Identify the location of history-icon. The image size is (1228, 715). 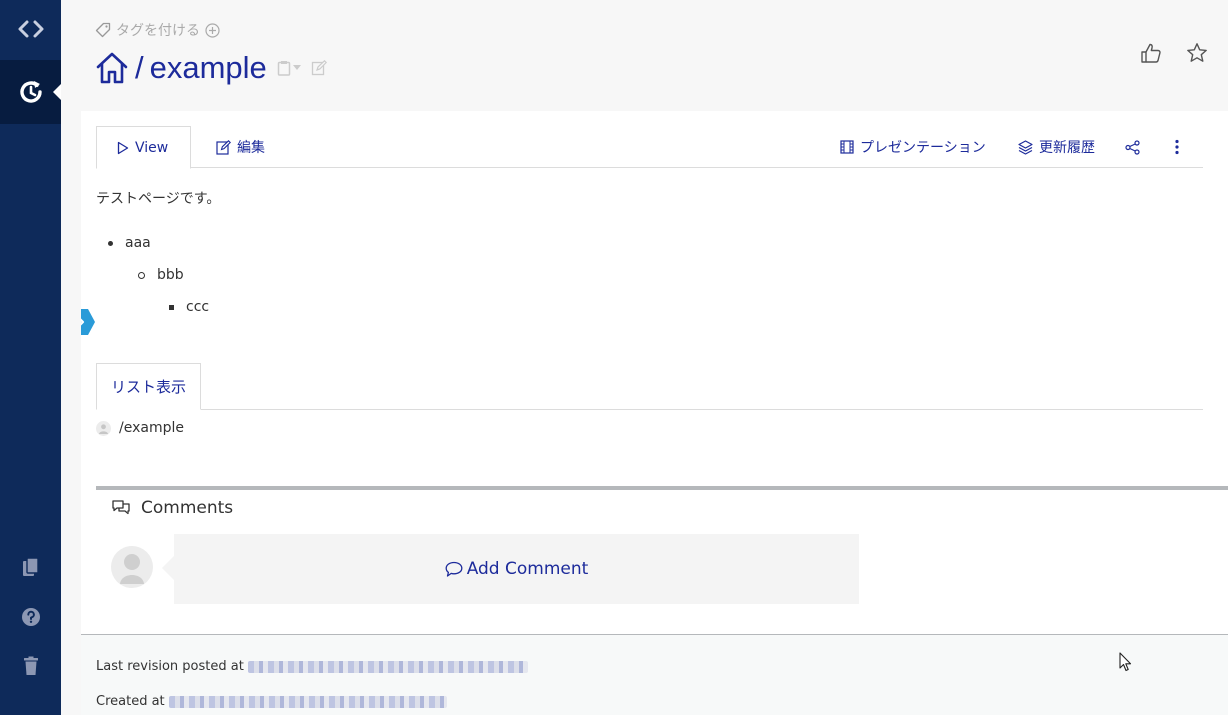
(30, 92).